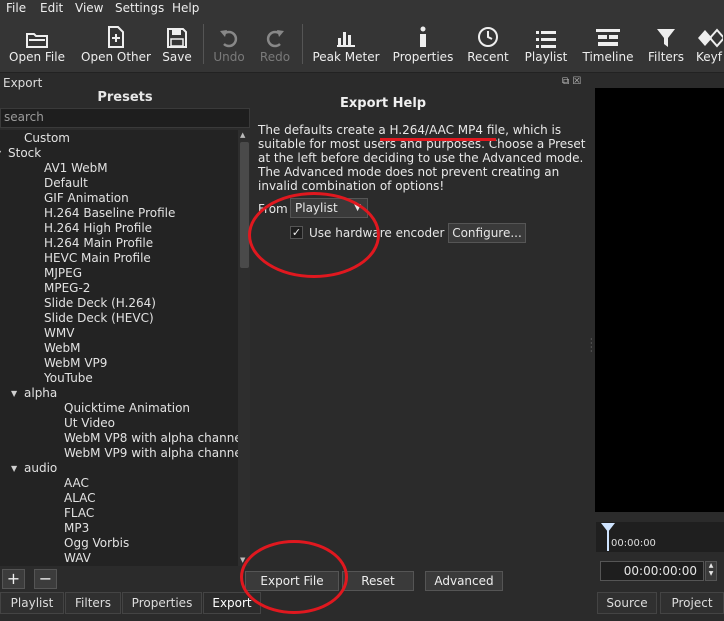 The width and height of the screenshot is (724, 621). I want to click on menu-settings: Settings, so click(139, 8).